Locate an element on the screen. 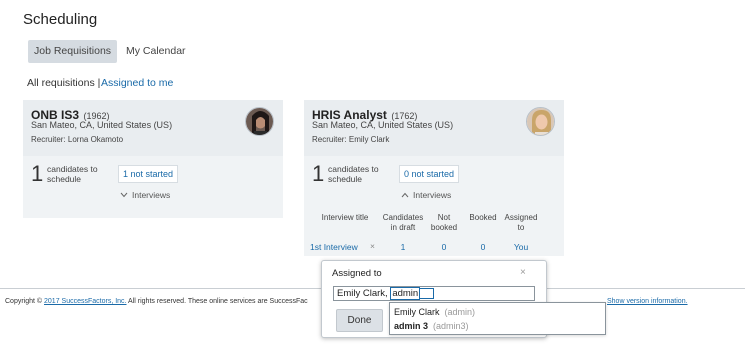 This screenshot has width=745, height=358. page-title: Scheduling is located at coordinates (60, 19).